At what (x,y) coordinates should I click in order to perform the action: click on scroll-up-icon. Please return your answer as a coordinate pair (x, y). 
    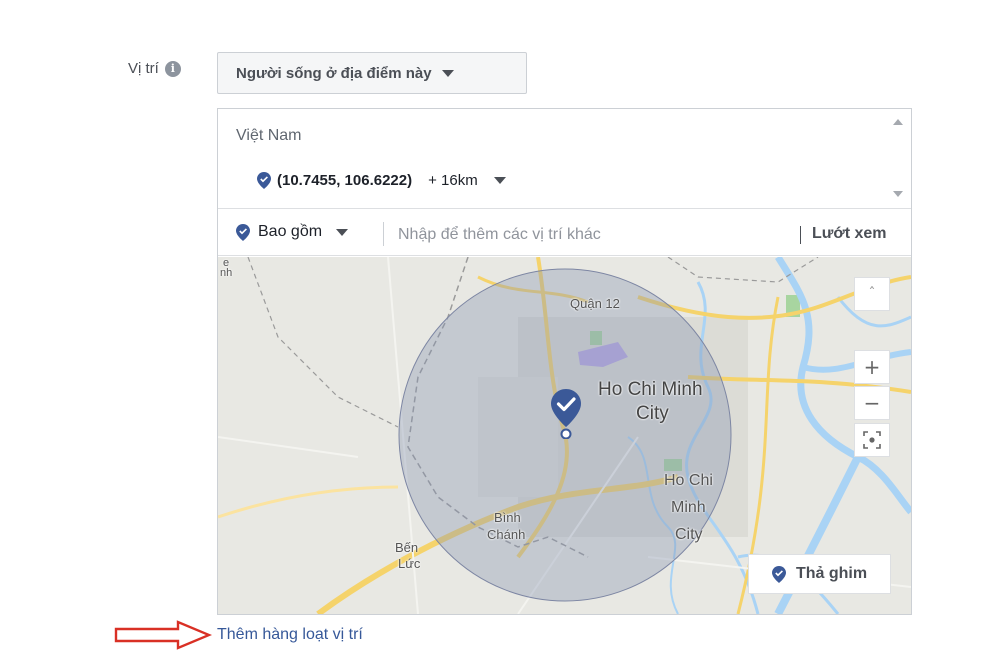
    Looking at the image, I should click on (898, 122).